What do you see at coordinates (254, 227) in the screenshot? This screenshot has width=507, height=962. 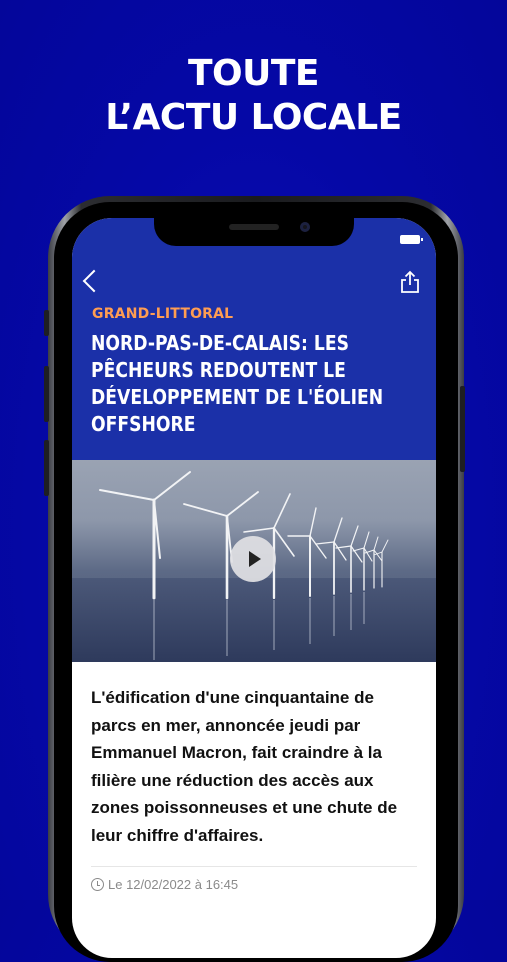 I see `speaker-grille` at bounding box center [254, 227].